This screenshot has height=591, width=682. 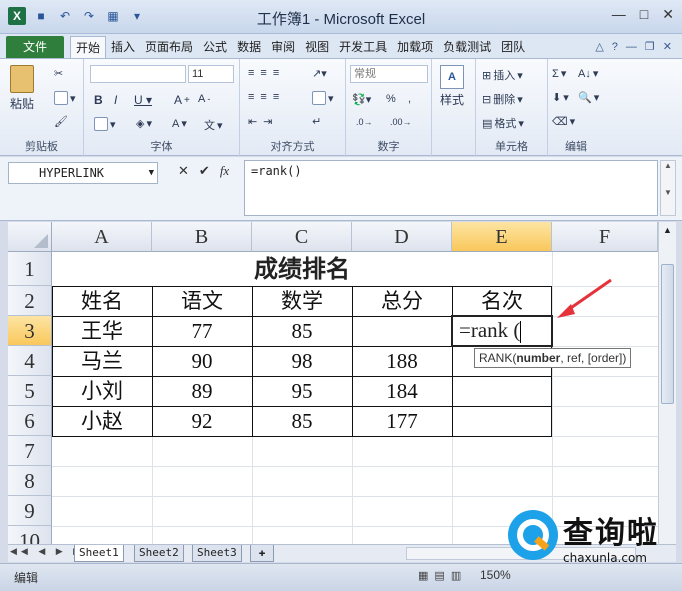 I want to click on orientation-button: ↗▾, so click(x=319, y=73).